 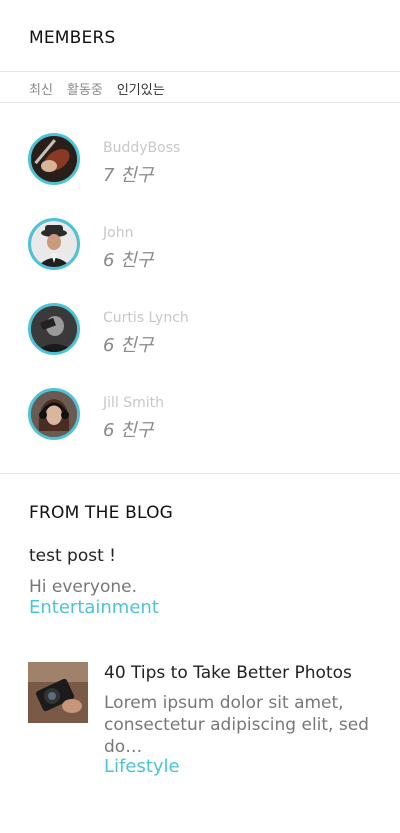 I want to click on camera-photo-thumbnail, so click(x=58, y=692).